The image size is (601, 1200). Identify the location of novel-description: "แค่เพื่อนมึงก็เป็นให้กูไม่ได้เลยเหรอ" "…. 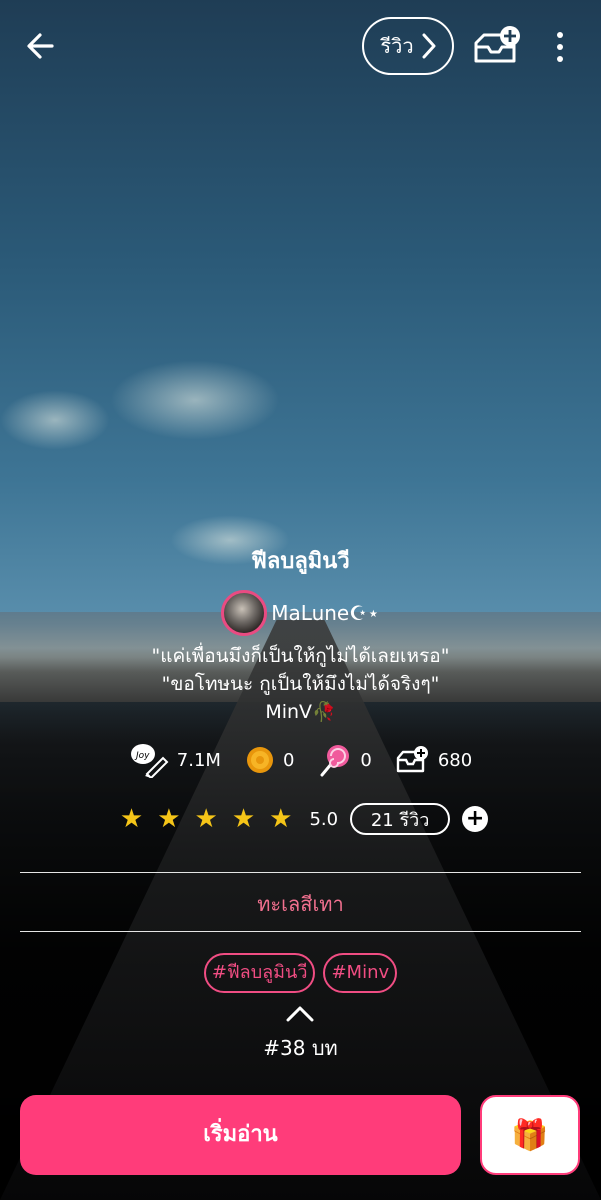
(300, 684).